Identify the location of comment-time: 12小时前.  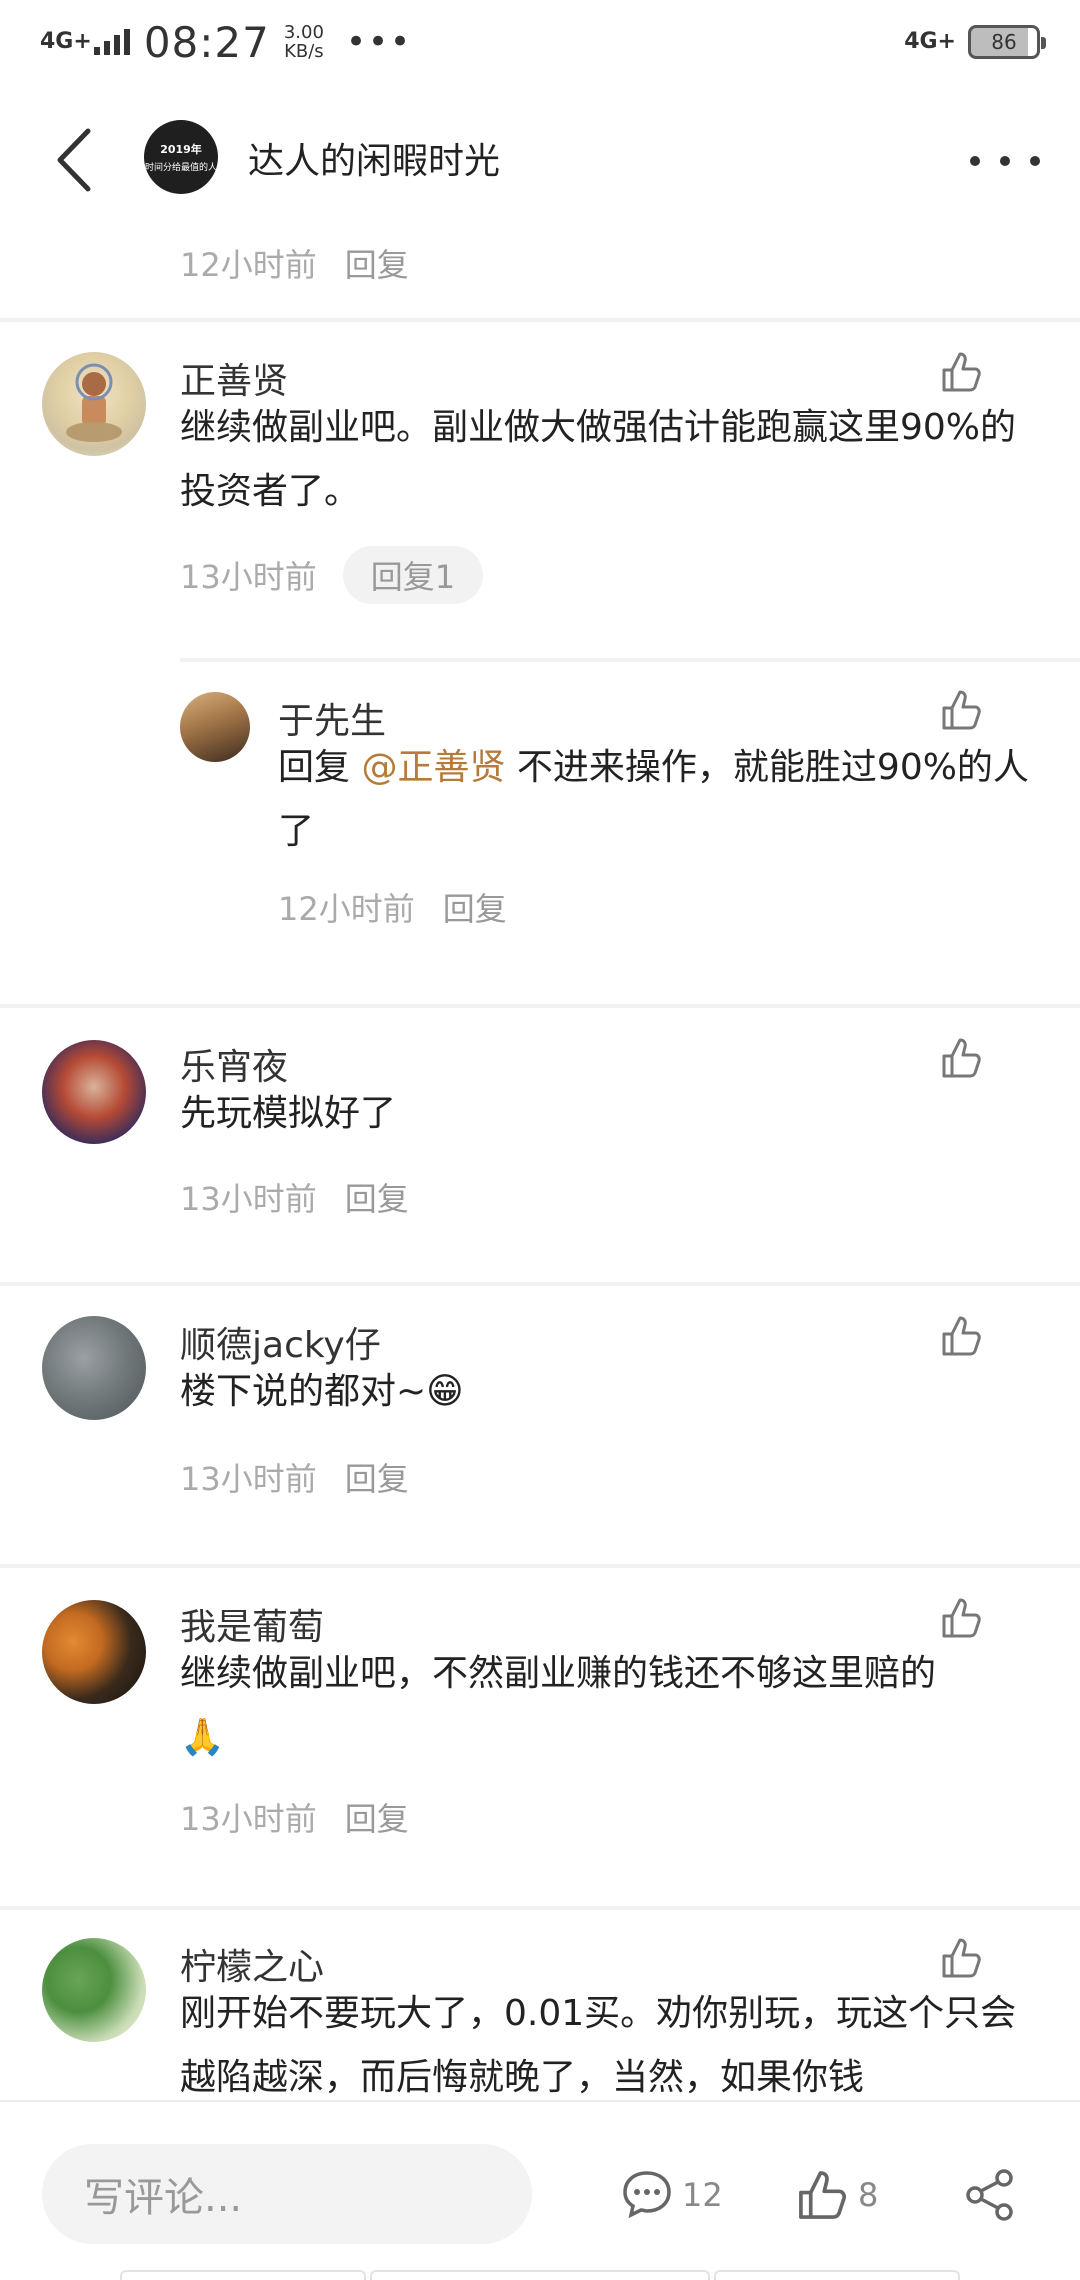
(248, 265).